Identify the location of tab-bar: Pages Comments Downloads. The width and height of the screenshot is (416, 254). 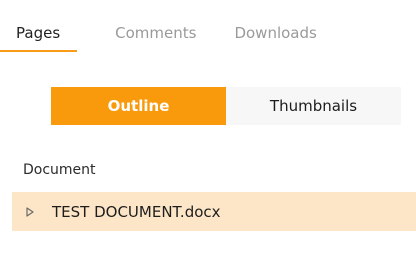
(177, 38).